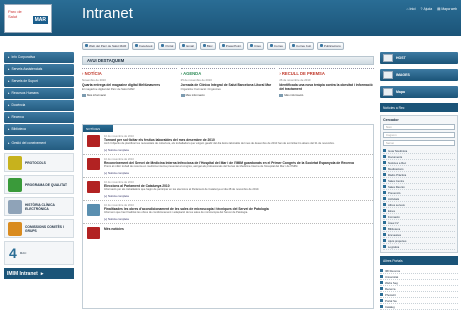  I want to click on a4-label: MAC, so click(23, 253).